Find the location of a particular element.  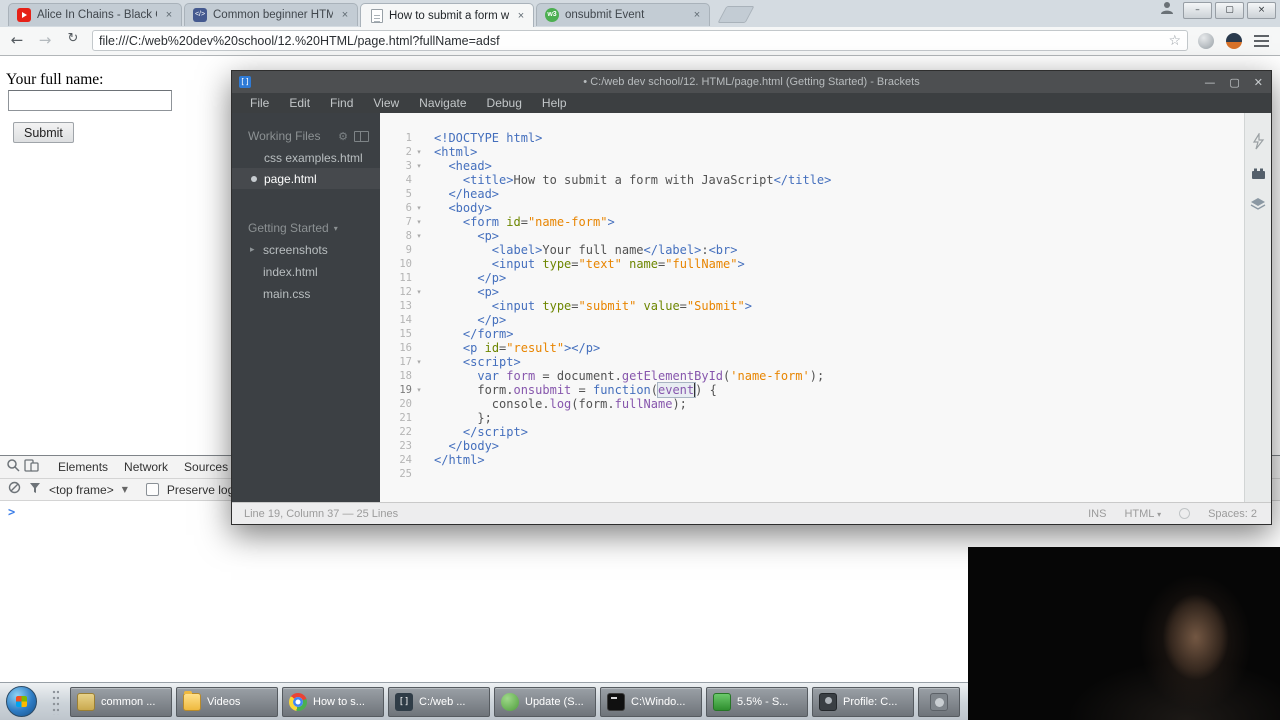

project-file-item: index.html is located at coordinates (306, 272).